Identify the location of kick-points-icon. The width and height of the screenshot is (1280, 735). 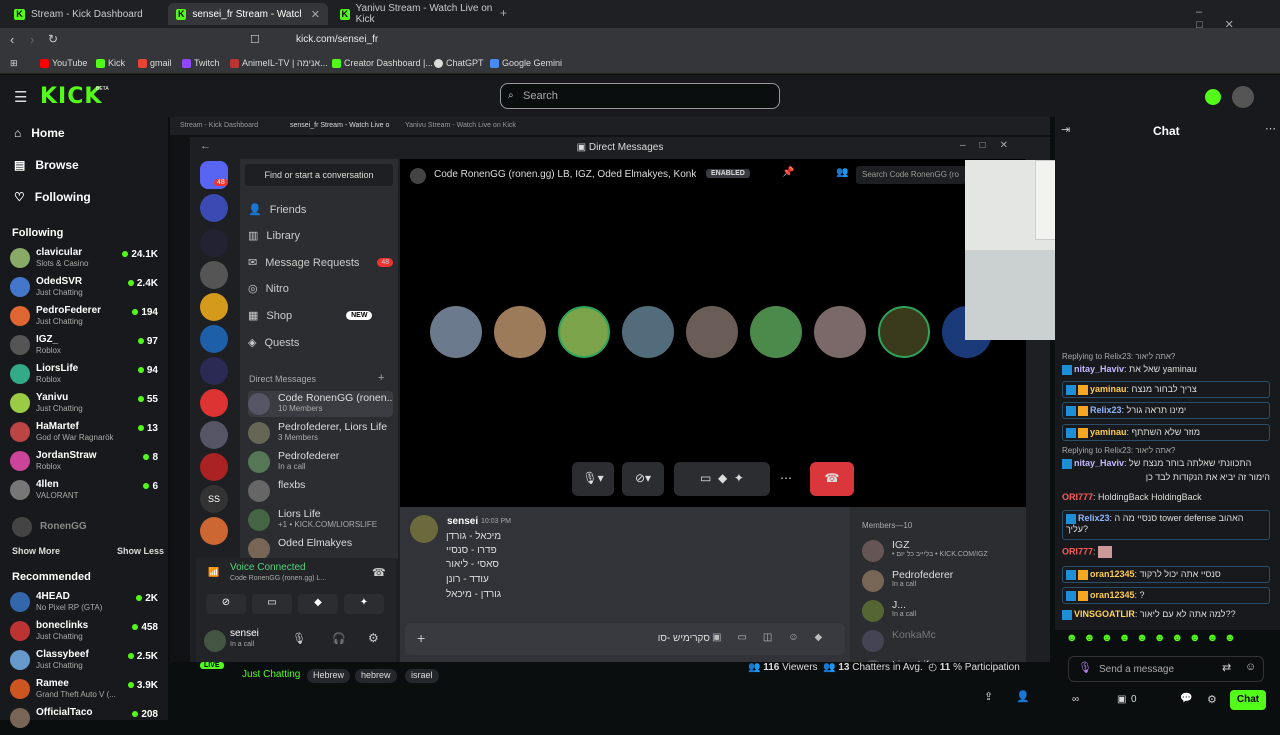
(1213, 97).